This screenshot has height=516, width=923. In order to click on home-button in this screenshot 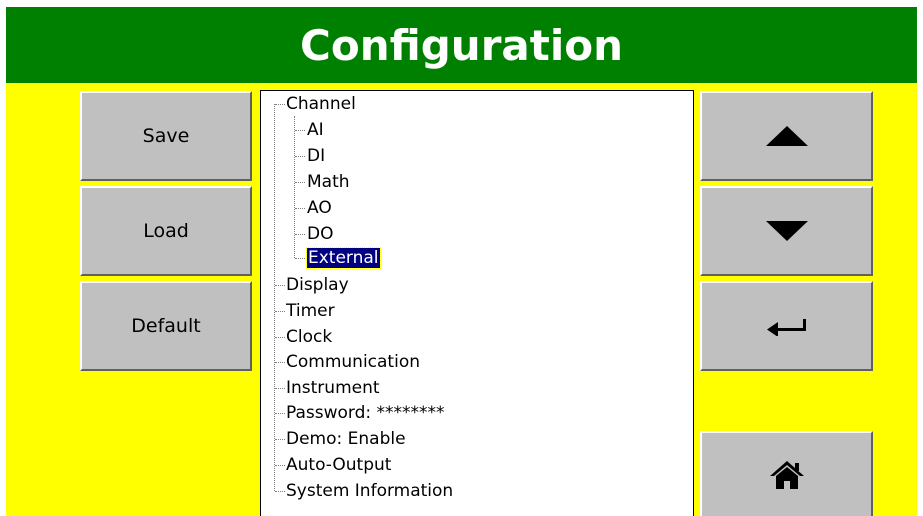, I will do `click(786, 473)`.